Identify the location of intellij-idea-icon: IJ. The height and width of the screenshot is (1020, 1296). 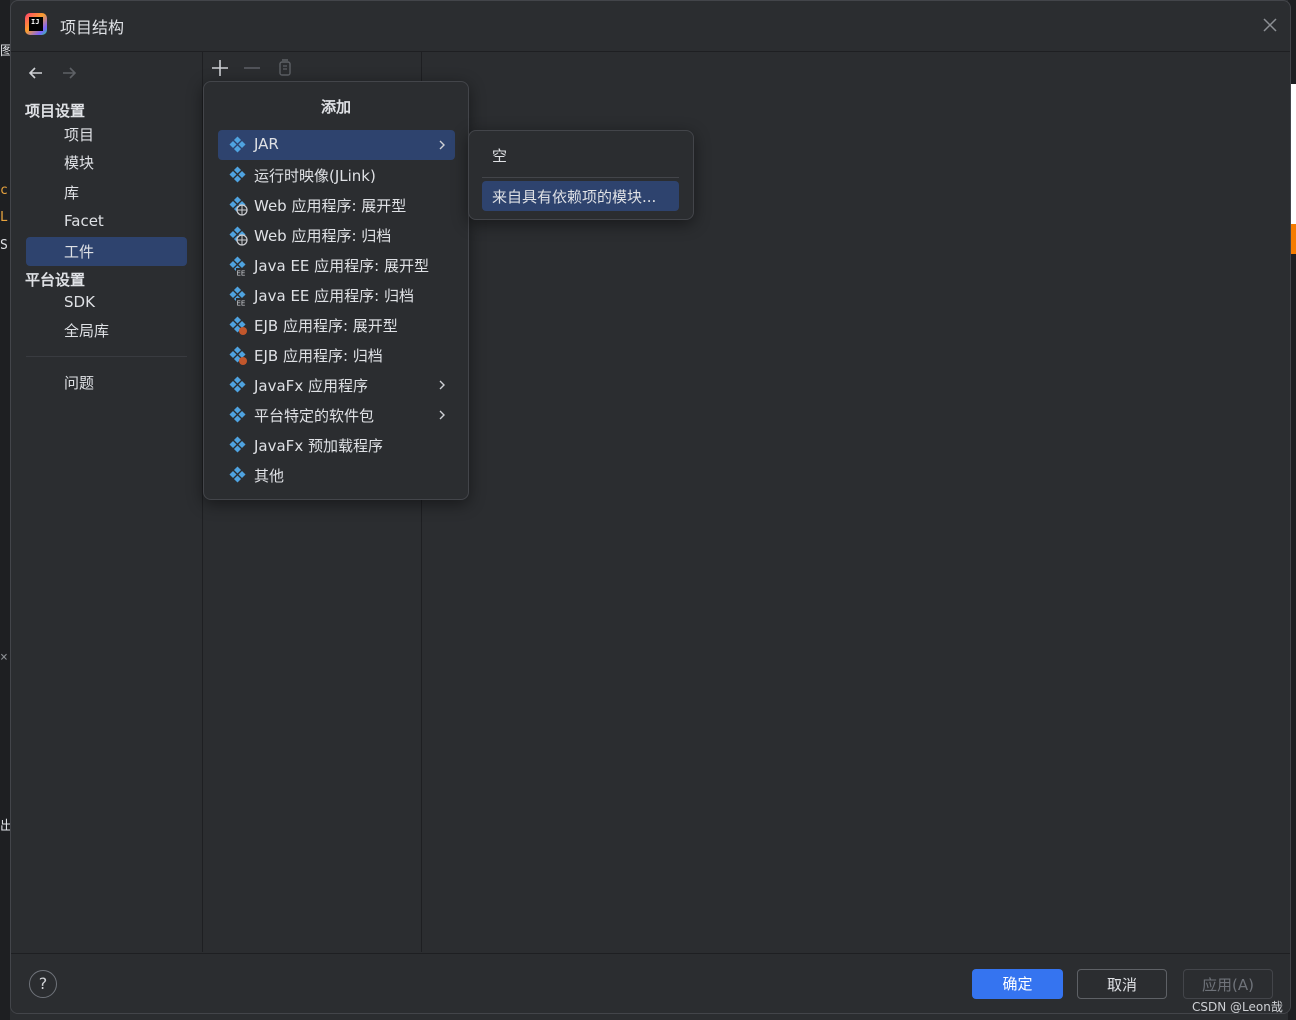
(36, 24).